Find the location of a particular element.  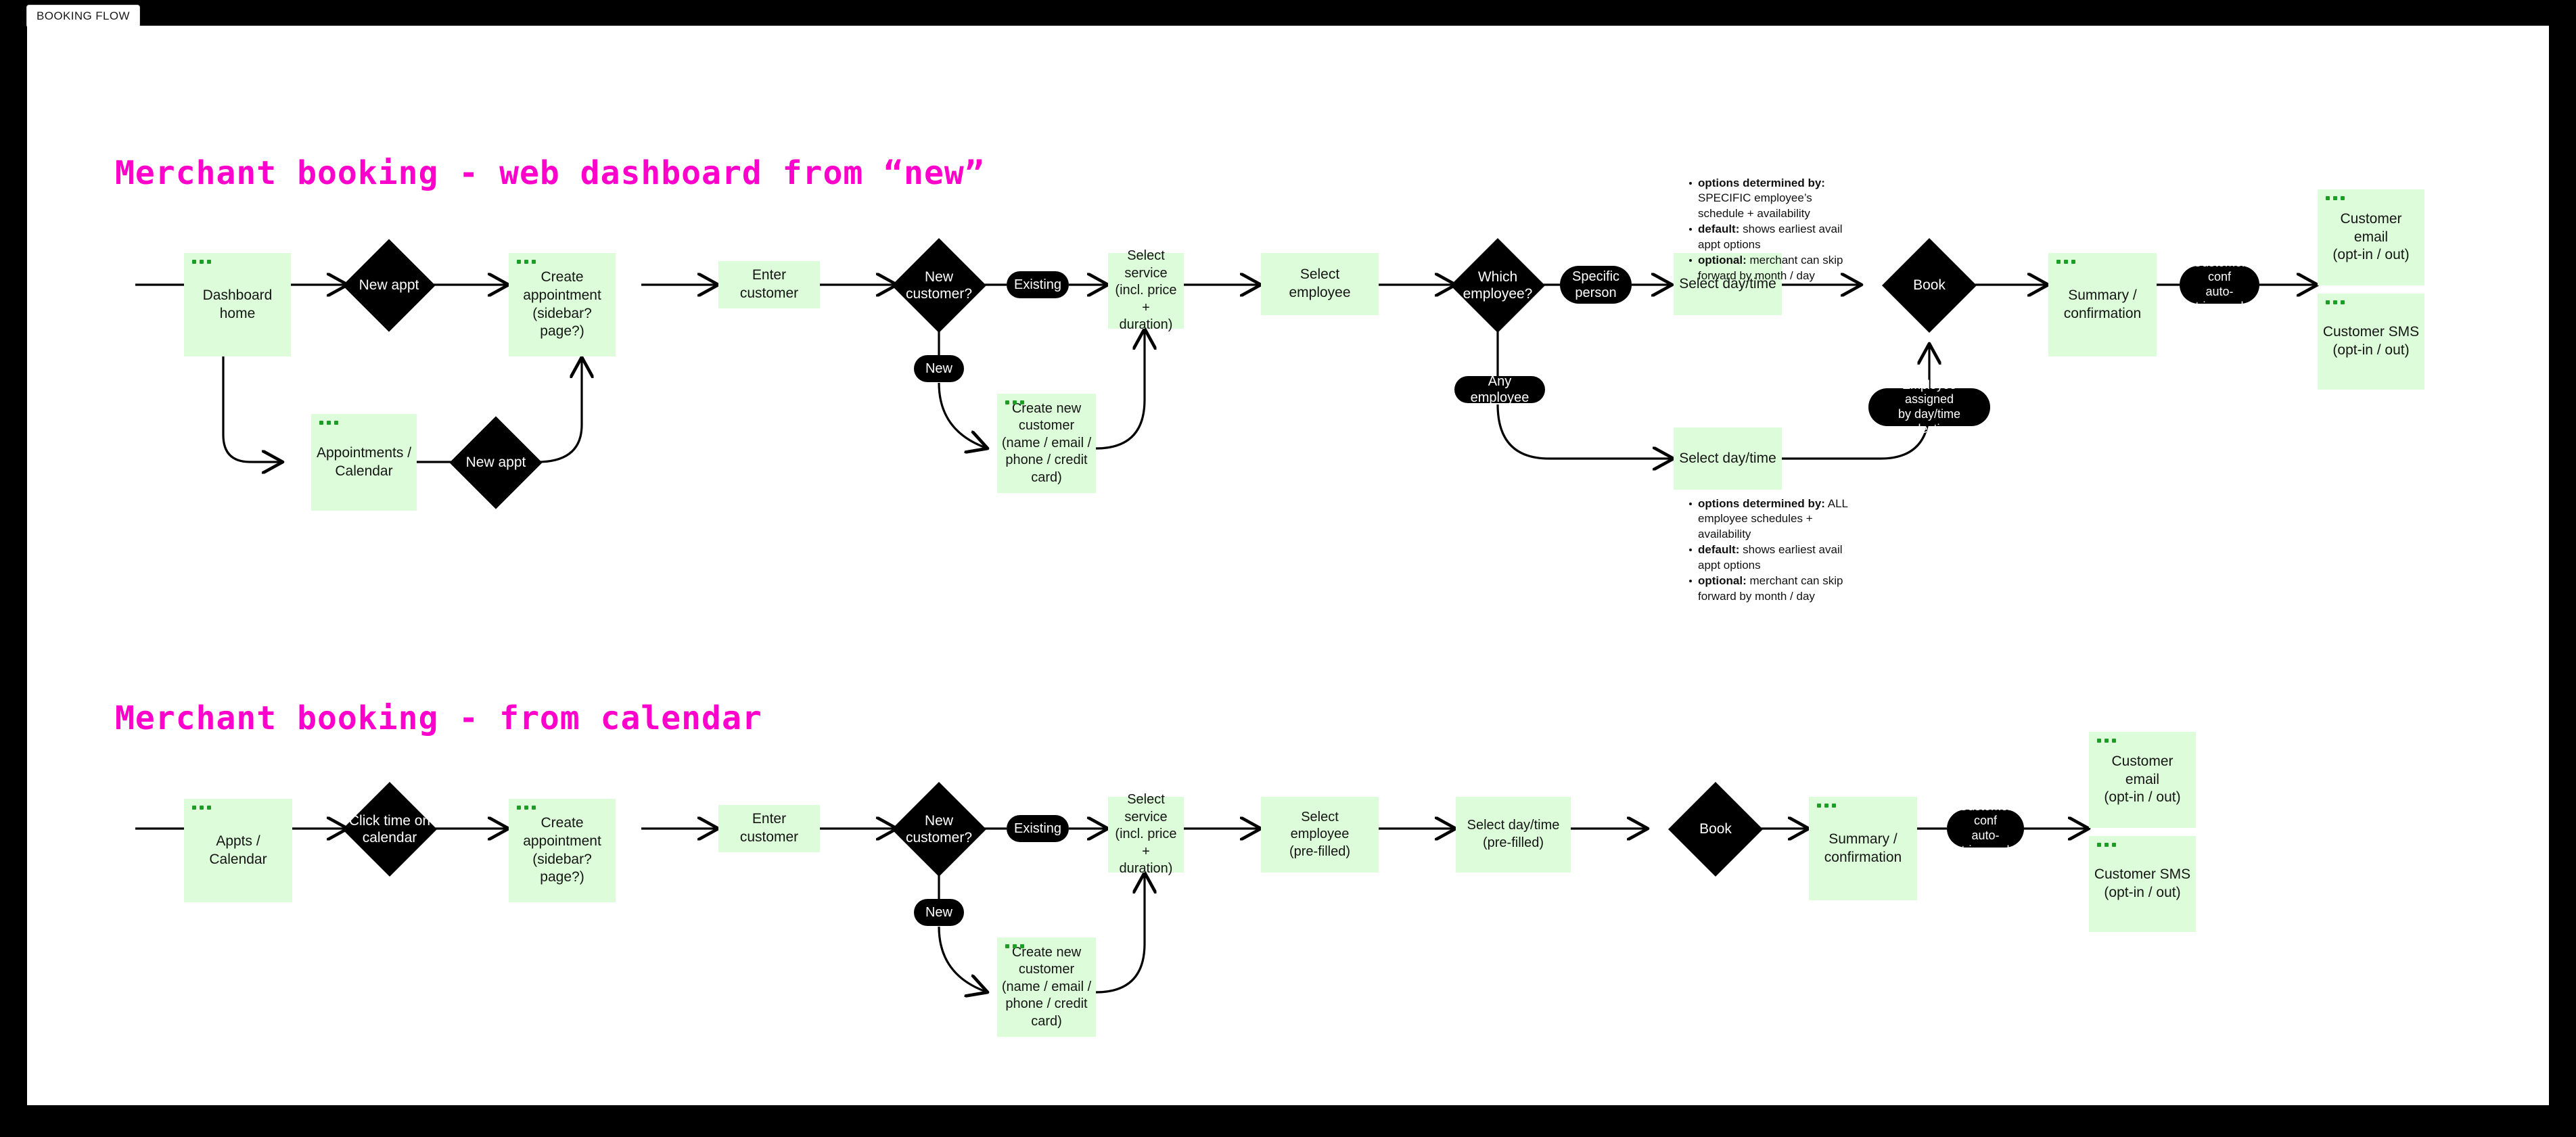

node-appts-calendar: Appts / Calendar is located at coordinates (238, 851).